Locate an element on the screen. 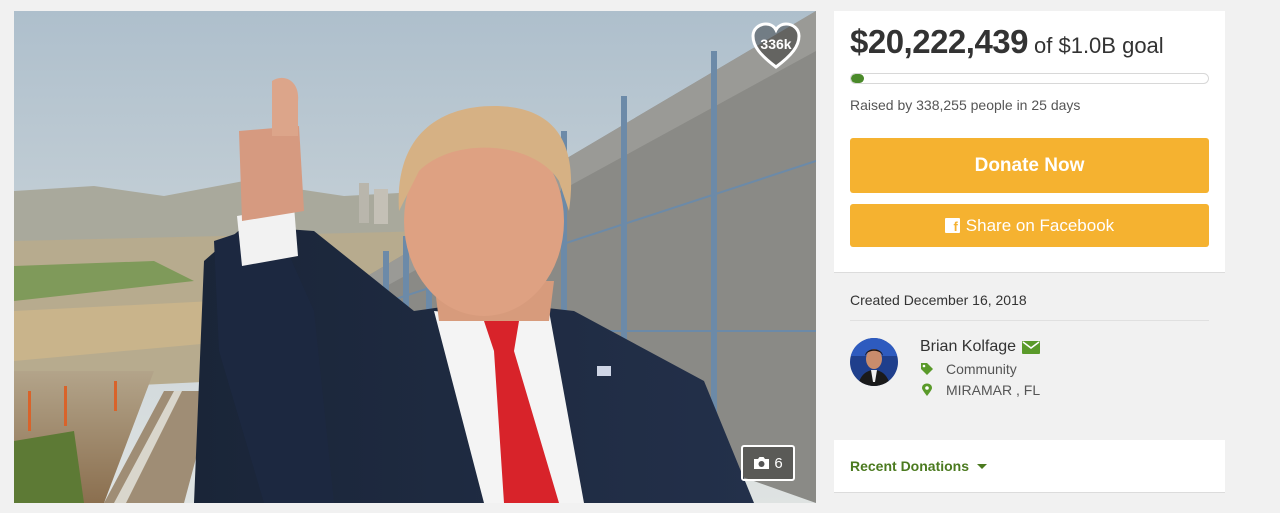  location-row: MIRAMAR , FL is located at coordinates (980, 390).